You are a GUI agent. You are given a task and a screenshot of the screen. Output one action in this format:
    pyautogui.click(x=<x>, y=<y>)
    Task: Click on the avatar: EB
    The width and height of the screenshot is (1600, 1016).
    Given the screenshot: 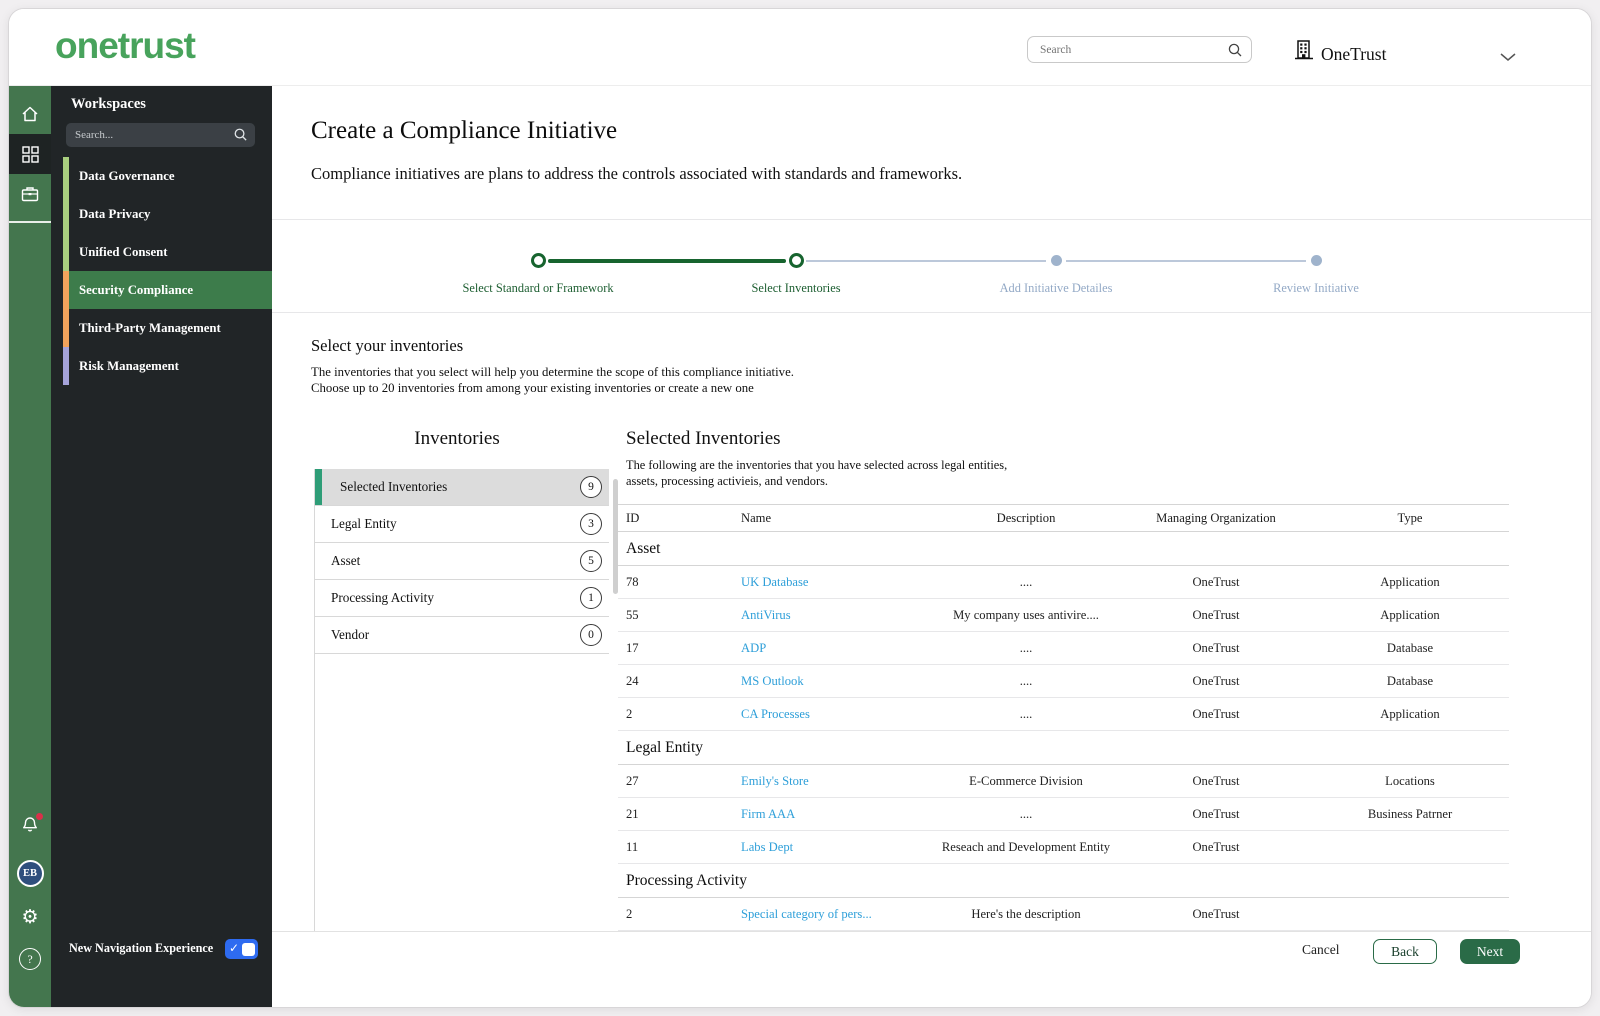 What is the action you would take?
    pyautogui.click(x=30, y=873)
    